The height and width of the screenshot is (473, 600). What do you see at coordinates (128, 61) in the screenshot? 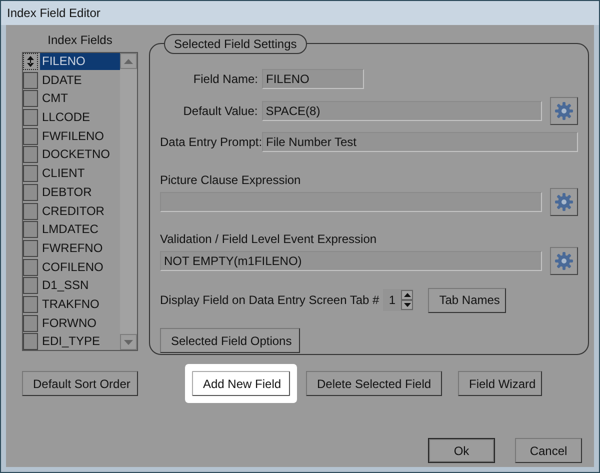
I see `scroll-up-icon` at bounding box center [128, 61].